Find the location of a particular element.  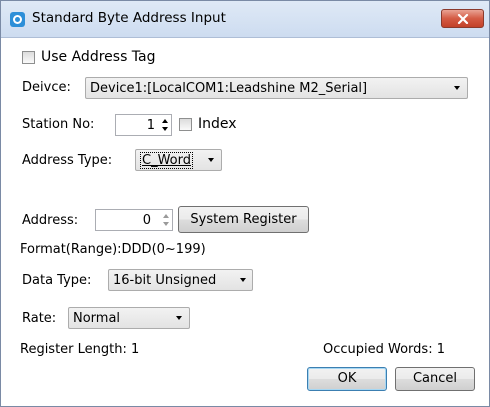

device-value: Device1:[LocalCOM1:Leadshine M2_Serial] is located at coordinates (229, 88).